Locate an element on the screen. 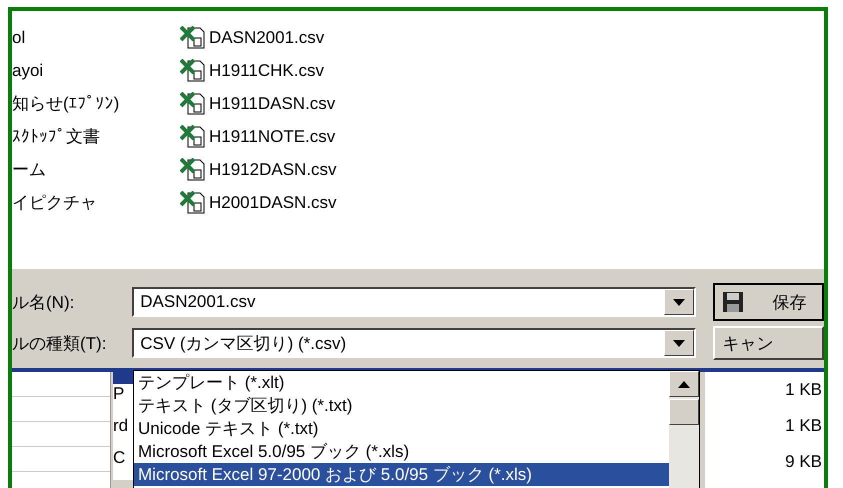  folder-name: ーム is located at coordinates (29, 169).